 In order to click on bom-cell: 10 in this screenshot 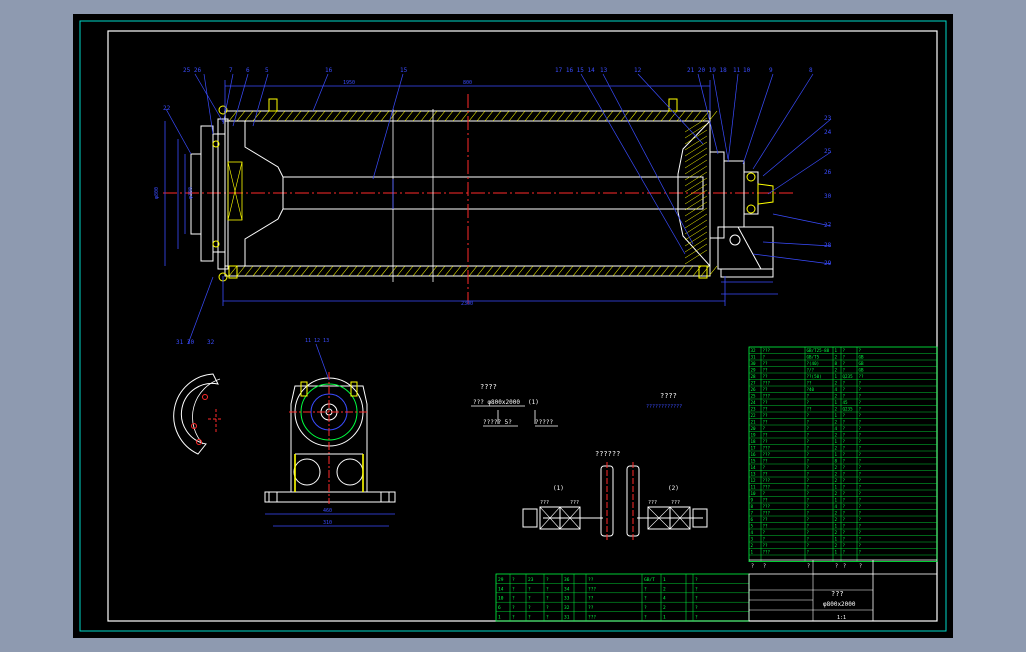, I will do `click(754, 493)`.